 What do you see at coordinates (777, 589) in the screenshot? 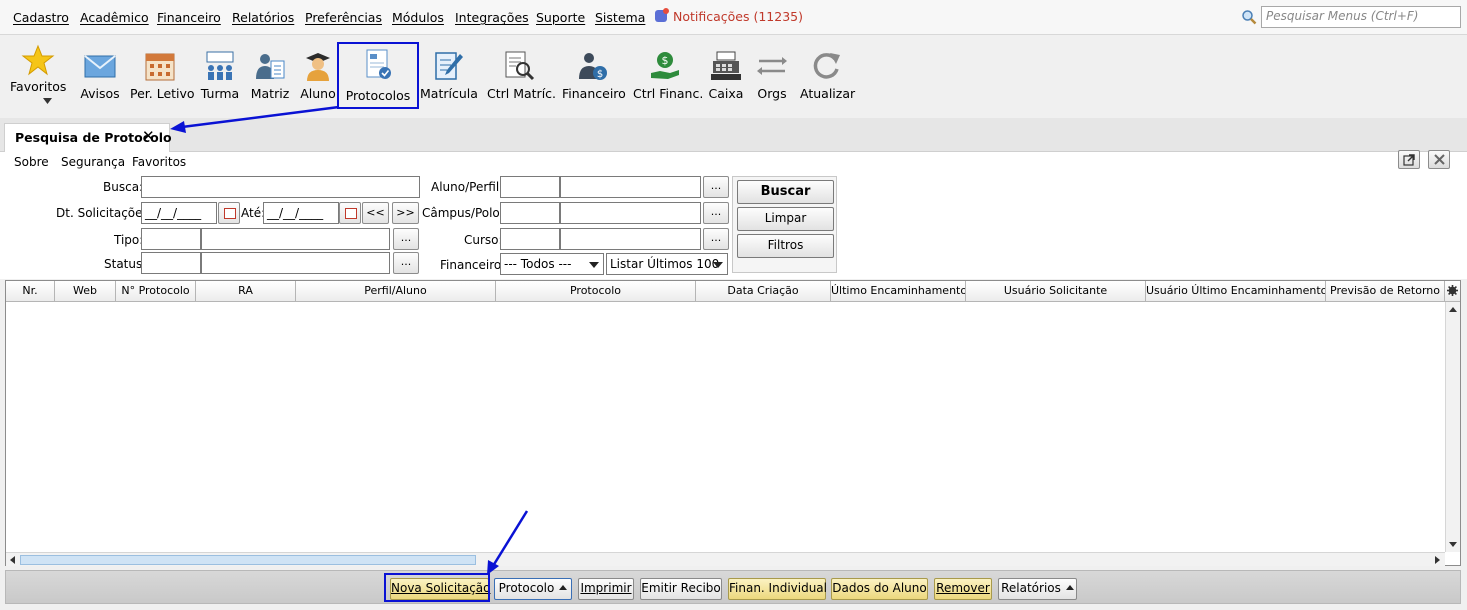
I see `finan-individual-button: Finan. Individual` at bounding box center [777, 589].